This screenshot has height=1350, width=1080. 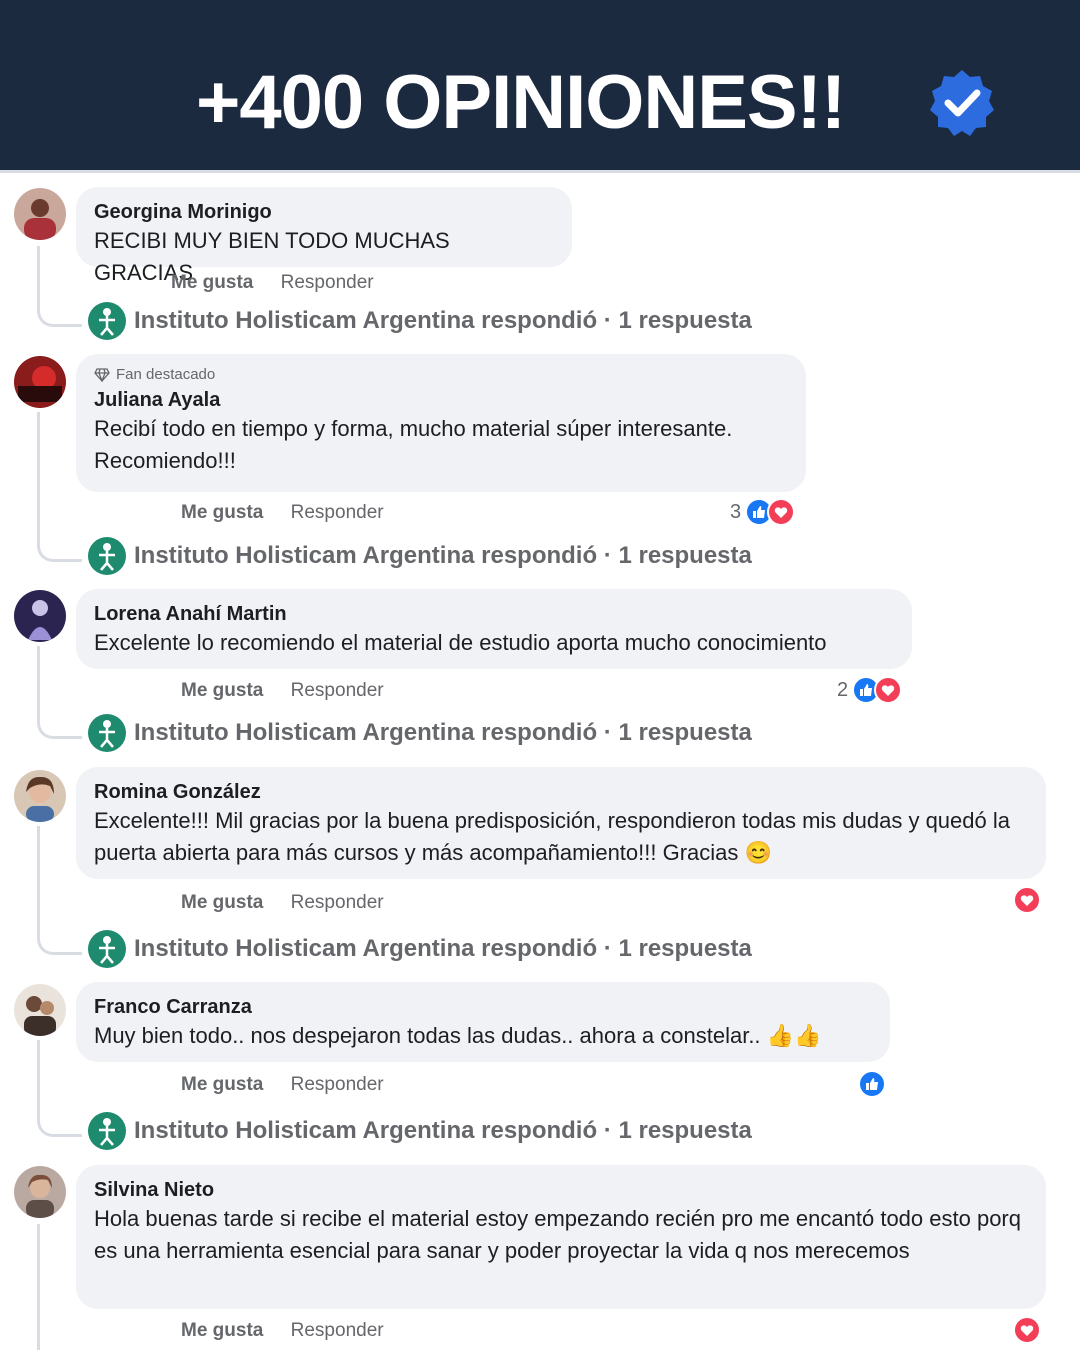 What do you see at coordinates (540, 171) in the screenshot?
I see `header-divider` at bounding box center [540, 171].